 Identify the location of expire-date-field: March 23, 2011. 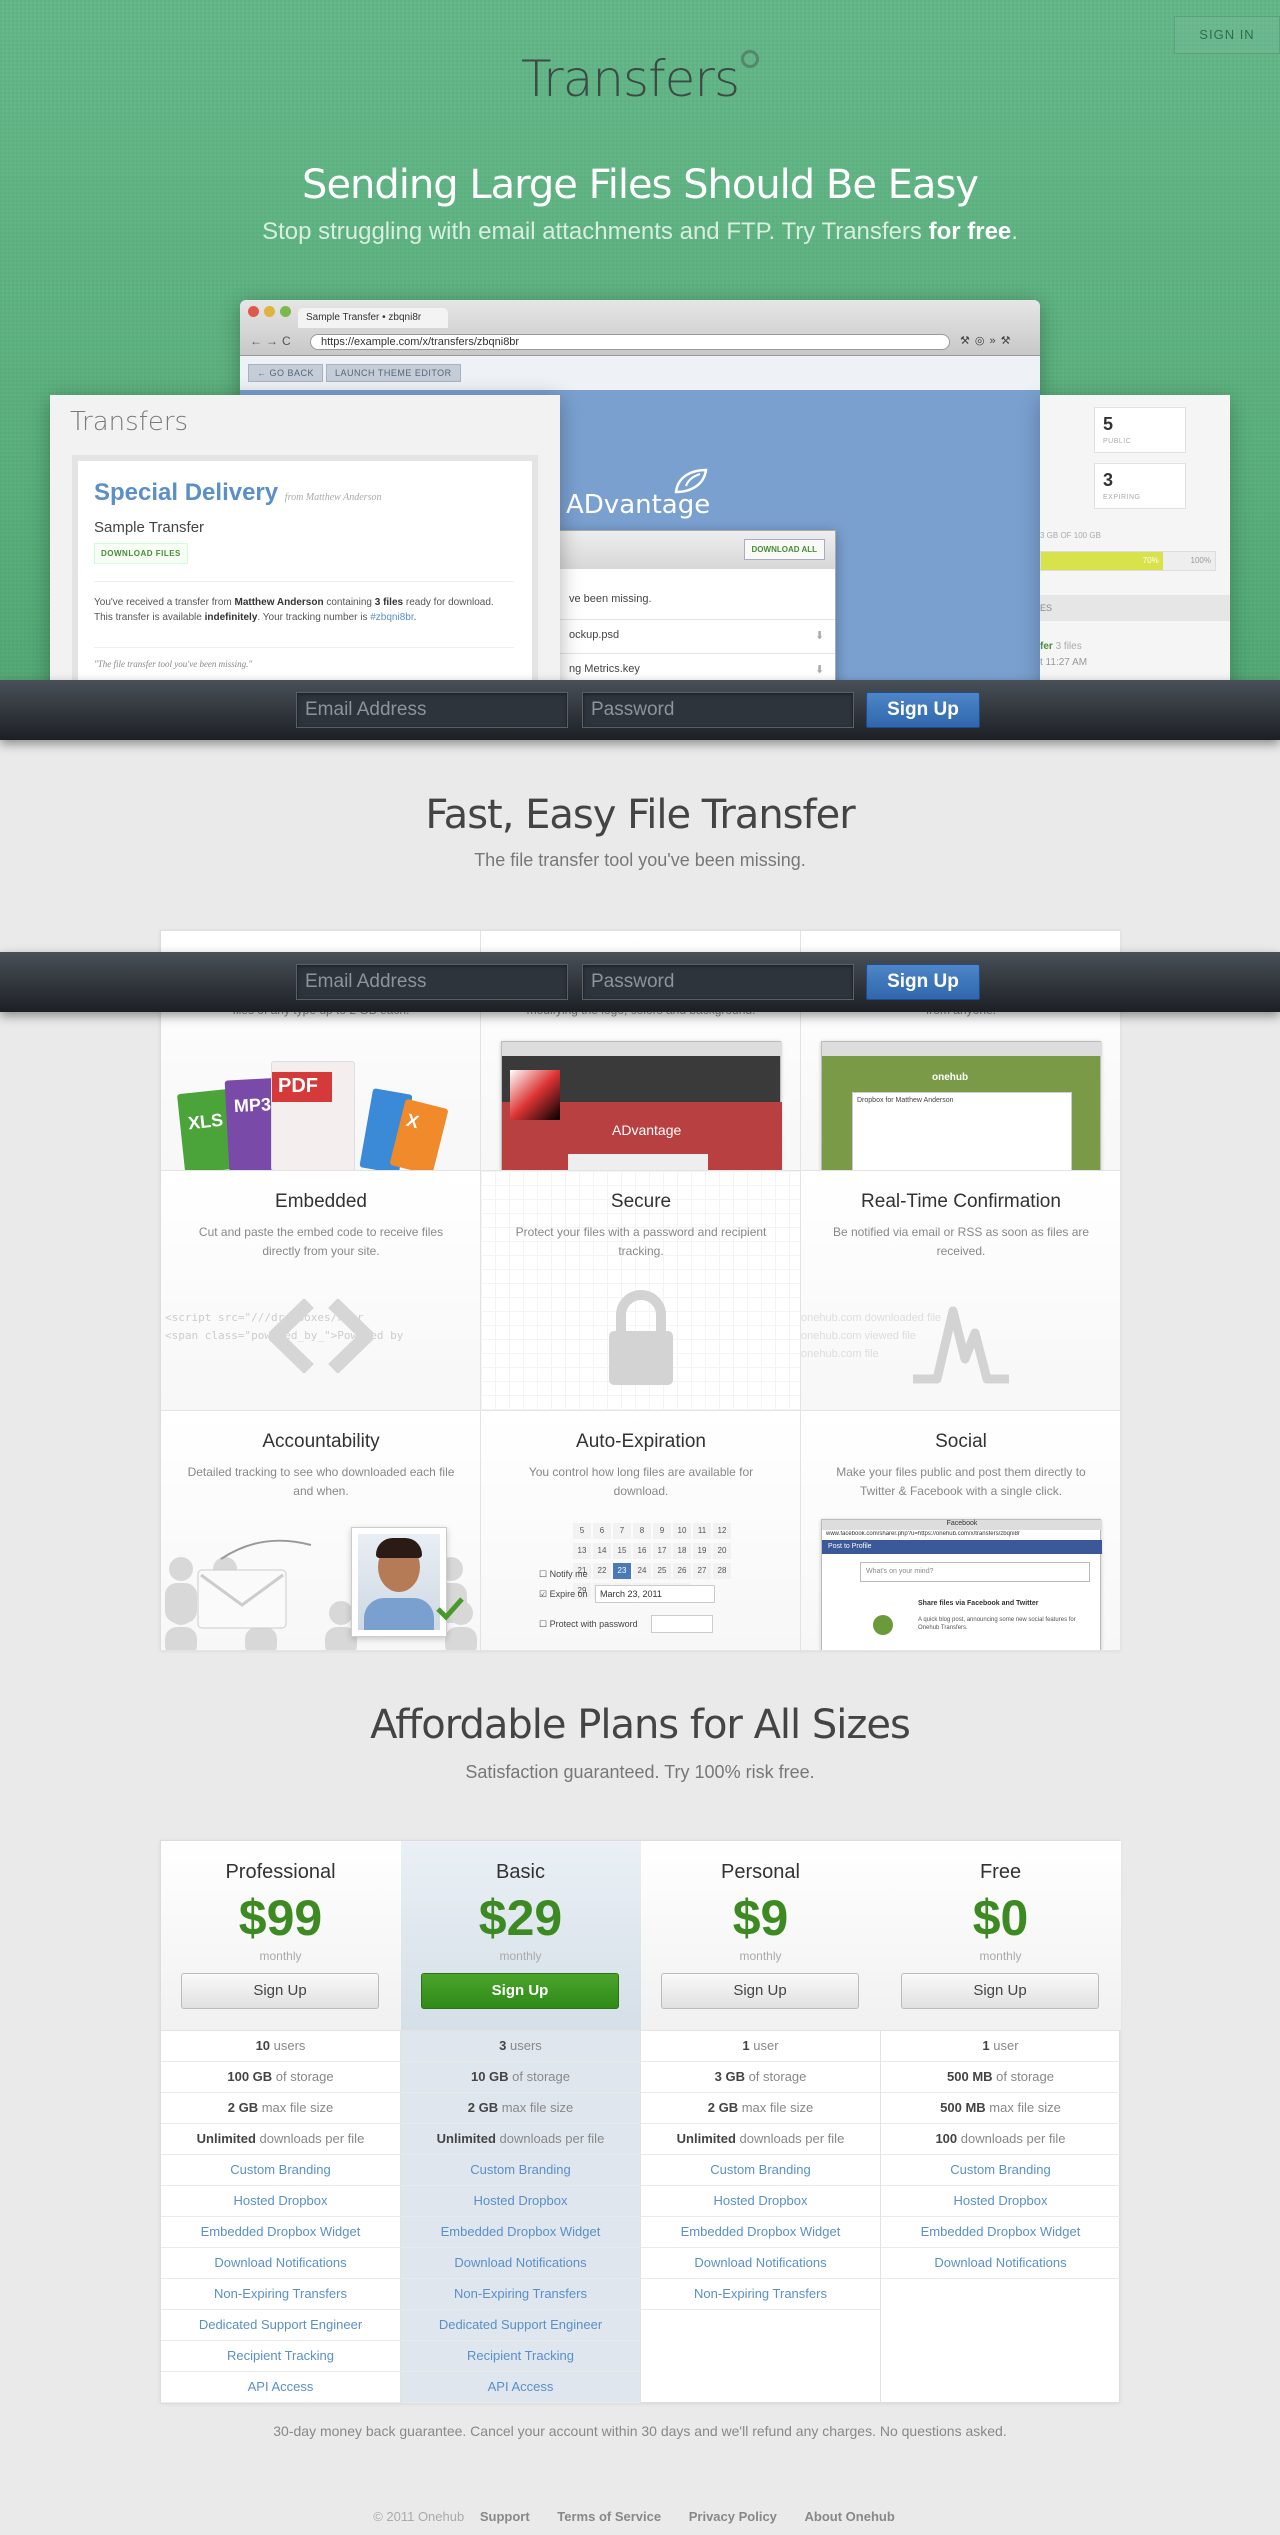
(655, 1594).